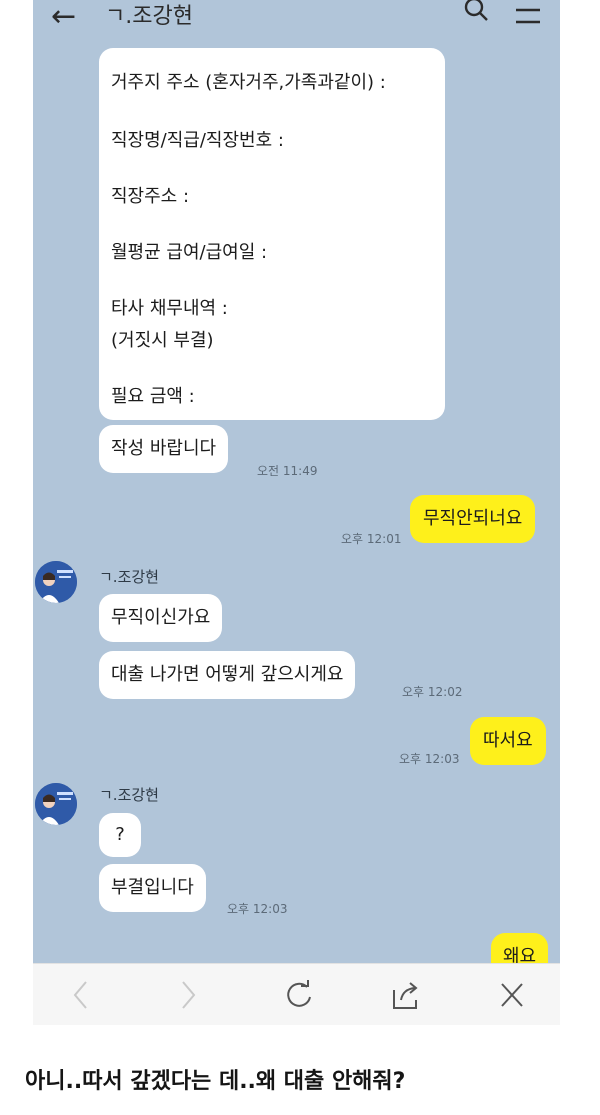 This screenshot has width=600, height=1115. I want to click on chat-header: ← ㄱ.조강현, so click(296, 21).